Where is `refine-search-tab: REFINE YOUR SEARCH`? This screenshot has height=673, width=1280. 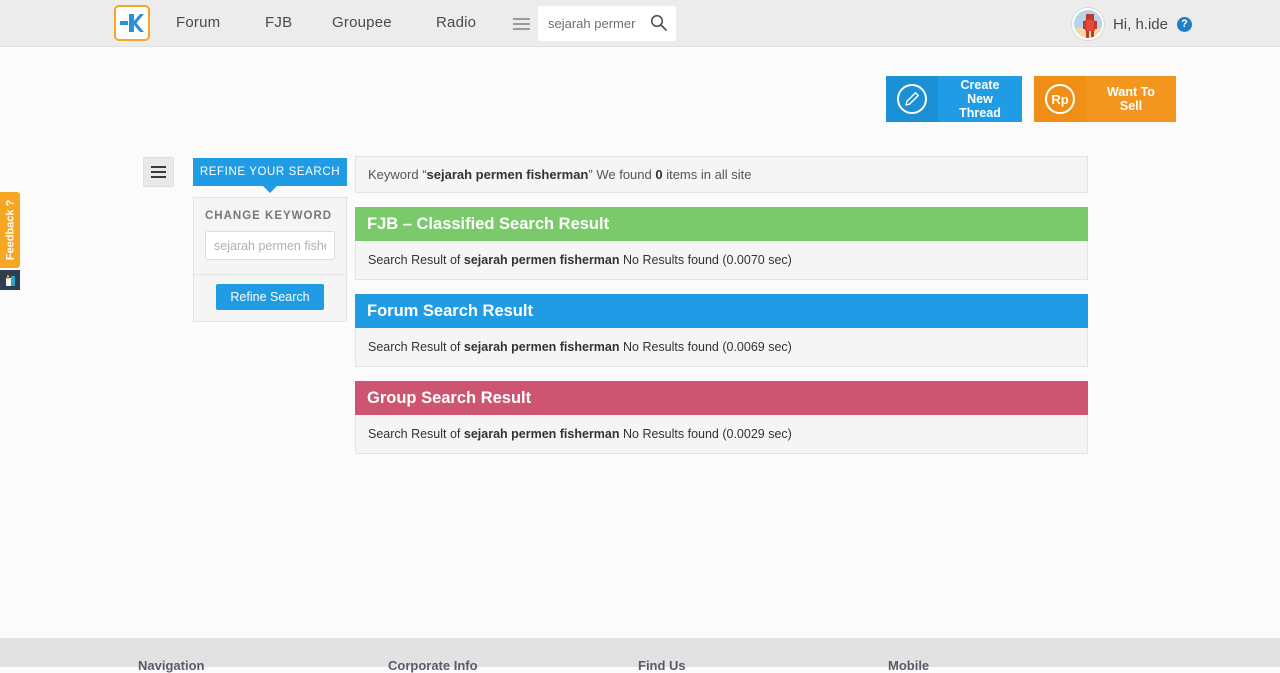 refine-search-tab: REFINE YOUR SEARCH is located at coordinates (270, 172).